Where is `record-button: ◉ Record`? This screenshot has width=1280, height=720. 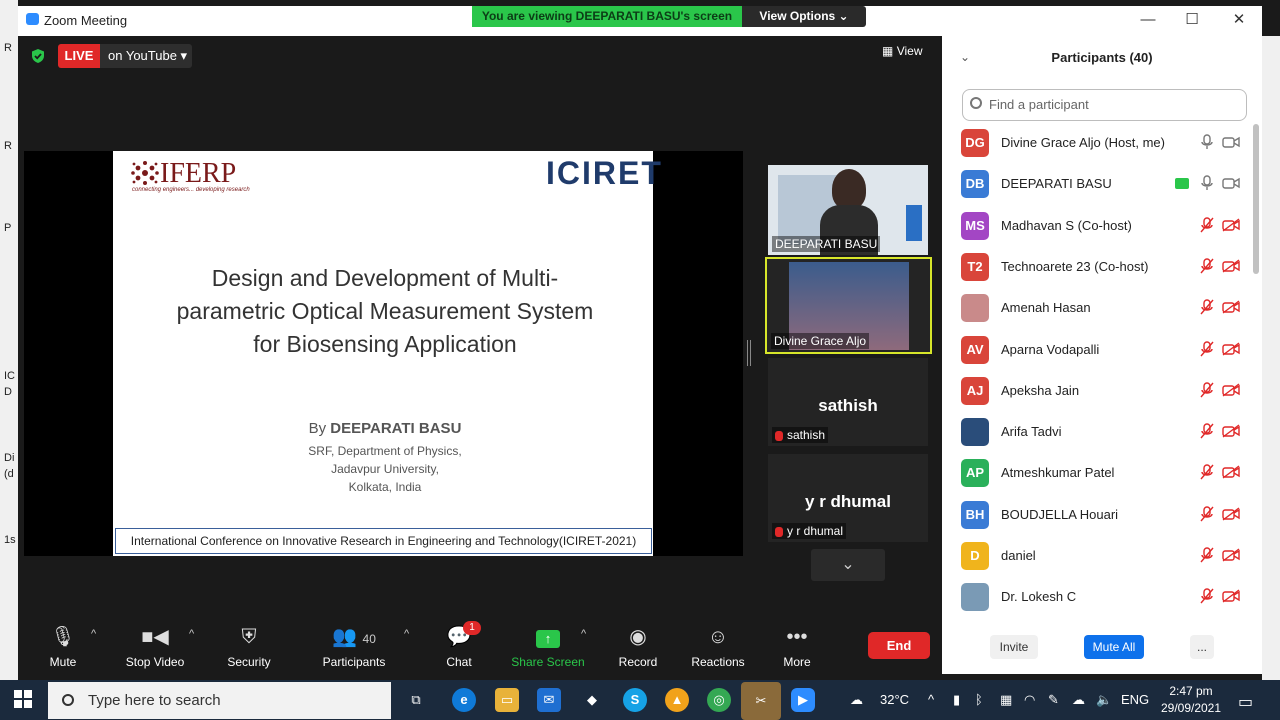 record-button: ◉ Record is located at coordinates (638, 647).